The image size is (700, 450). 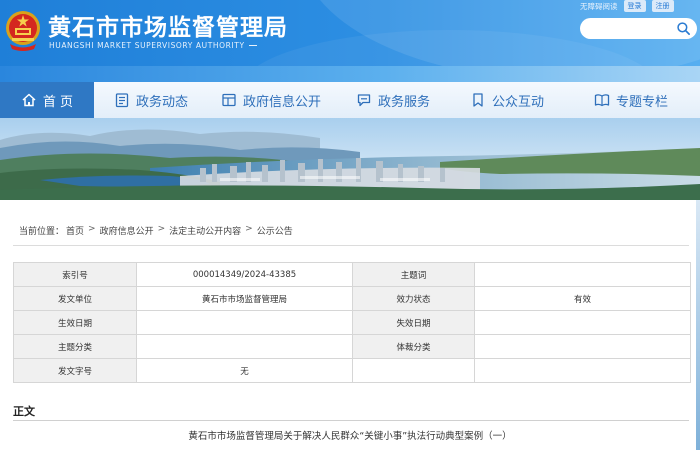 I want to click on nav-item-label: 首 页, so click(x=58, y=102).